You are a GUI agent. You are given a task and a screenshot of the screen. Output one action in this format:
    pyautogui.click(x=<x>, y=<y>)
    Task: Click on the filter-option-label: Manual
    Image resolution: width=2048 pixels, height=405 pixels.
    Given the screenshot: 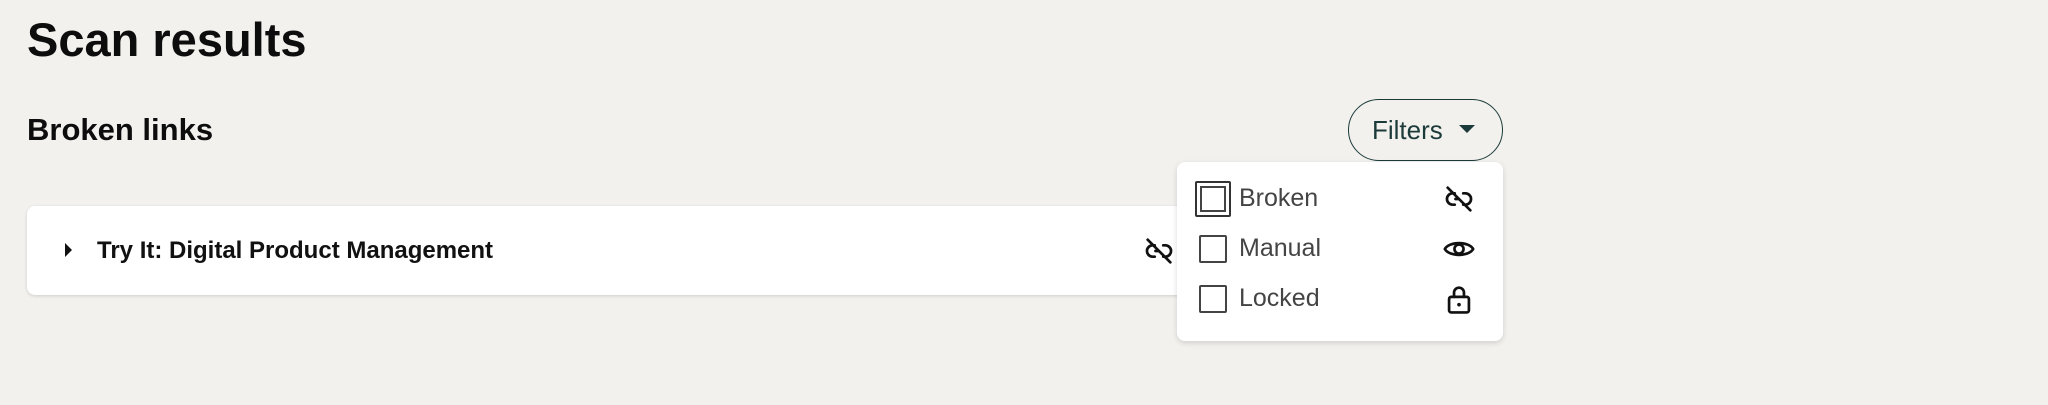 What is the action you would take?
    pyautogui.click(x=1280, y=248)
    